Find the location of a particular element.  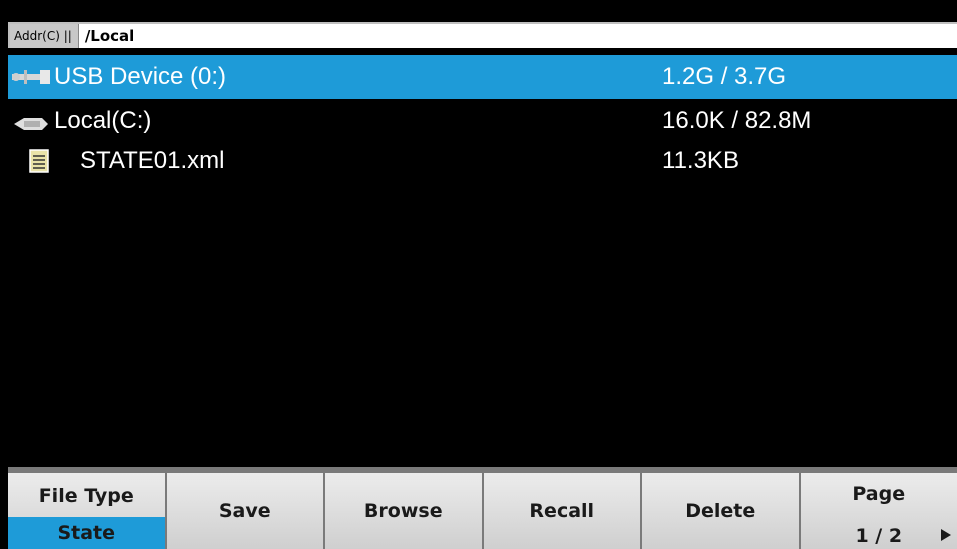

save-label: Save is located at coordinates (244, 511).